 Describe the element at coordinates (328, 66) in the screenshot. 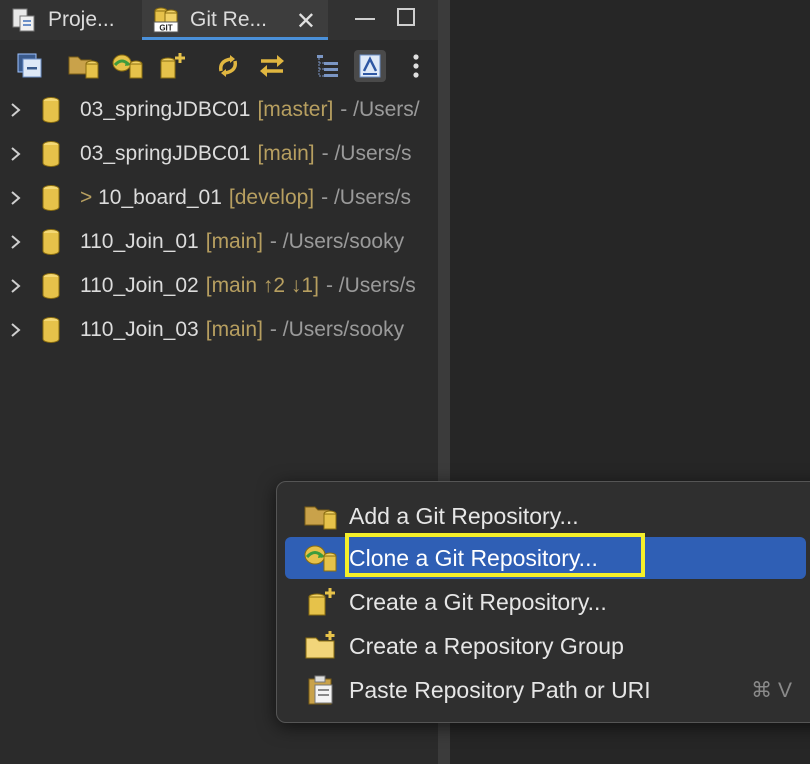

I see `hierarchical-view-icon` at that location.